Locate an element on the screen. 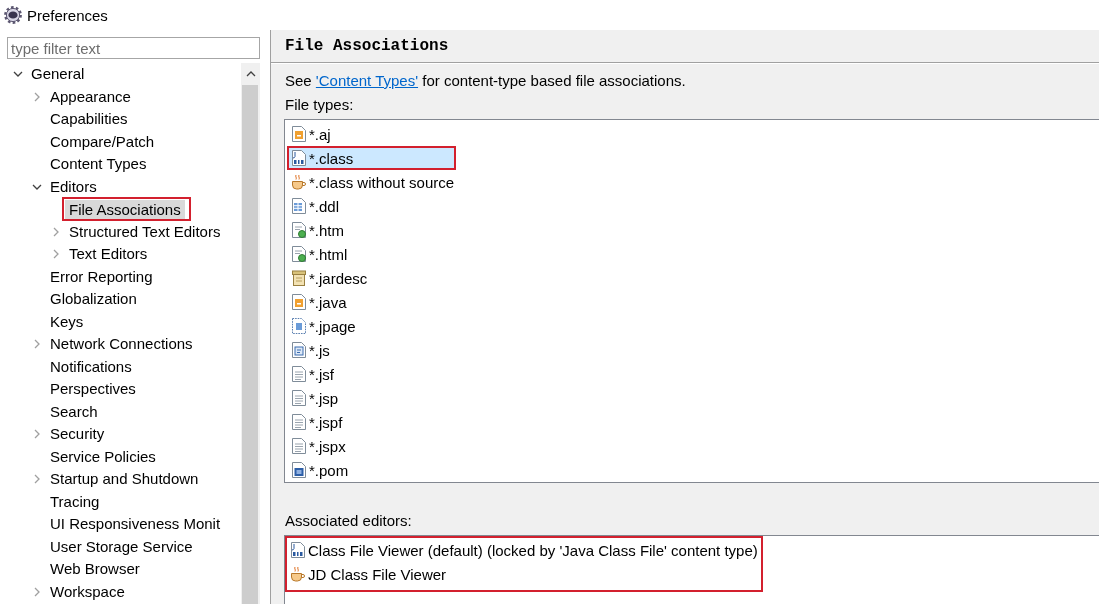 This screenshot has width=1099, height=604. tree-item: File Associations is located at coordinates (125, 210).